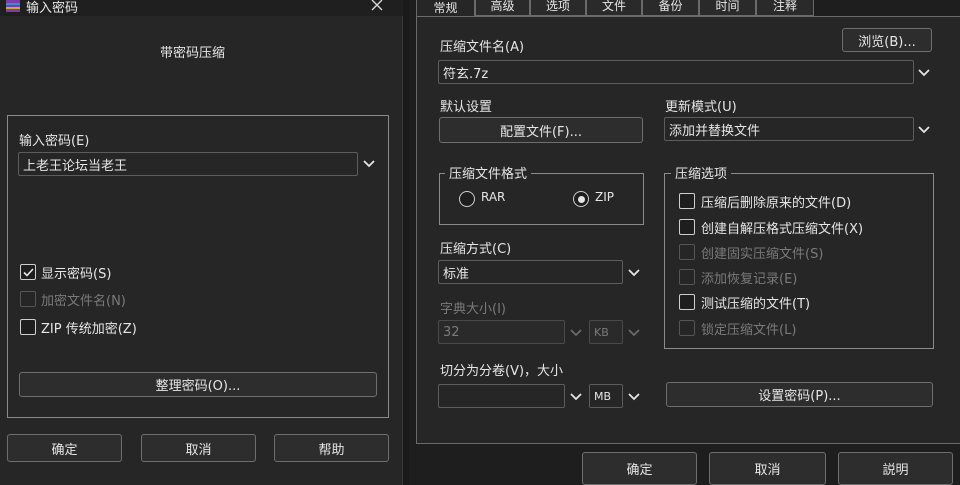 This screenshot has height=485, width=960. What do you see at coordinates (687, 302) in the screenshot?
I see `option-test-checkbox` at bounding box center [687, 302].